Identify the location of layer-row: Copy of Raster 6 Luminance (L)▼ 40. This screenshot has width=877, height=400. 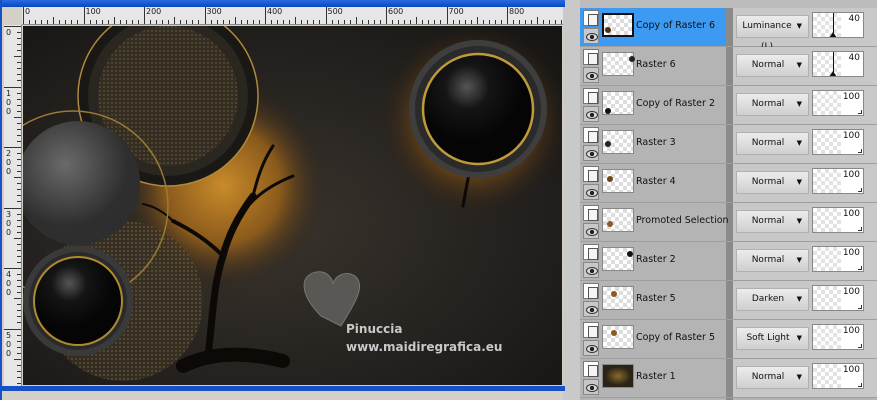
(728, 30).